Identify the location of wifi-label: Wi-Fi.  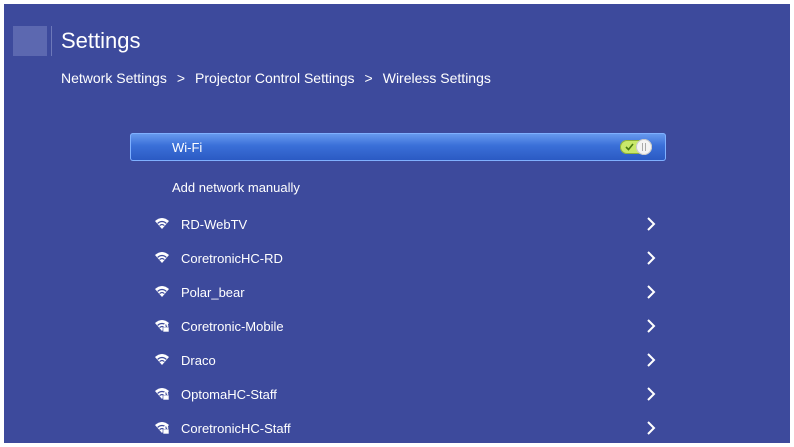
(187, 147).